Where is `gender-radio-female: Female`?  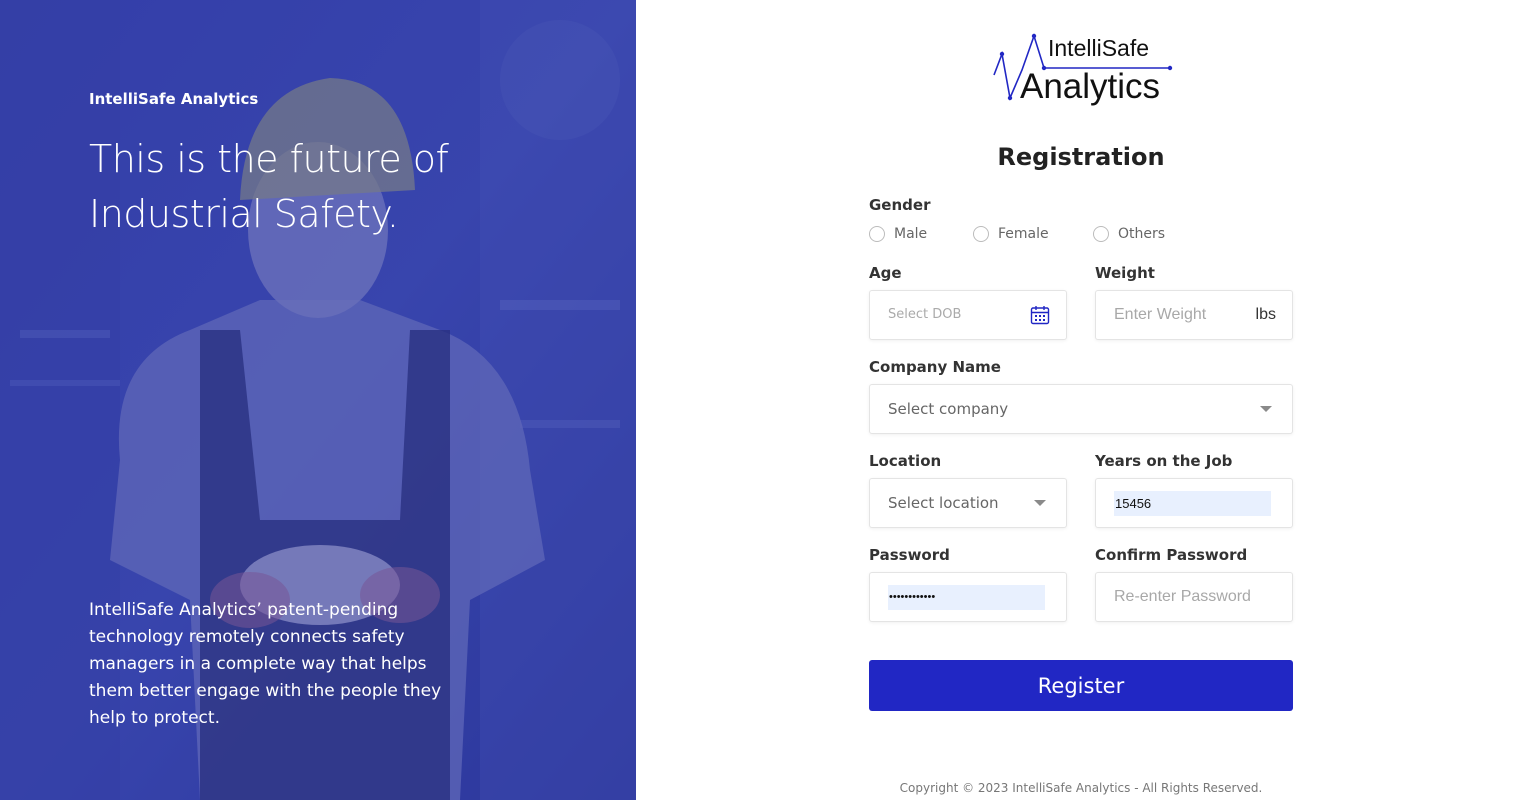
gender-radio-female: Female is located at coordinates (1011, 234).